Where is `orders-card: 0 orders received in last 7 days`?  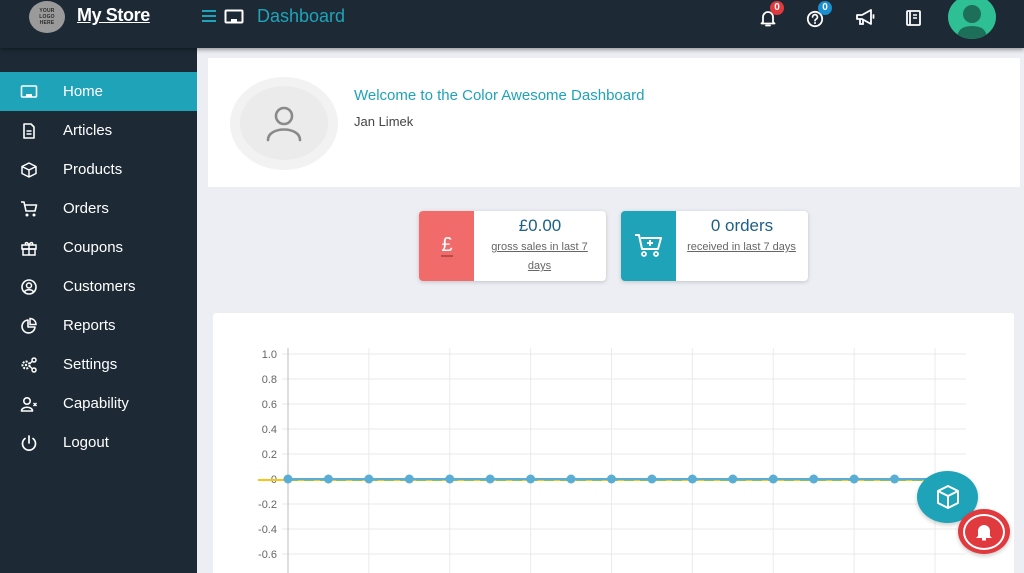 orders-card: 0 orders received in last 7 days is located at coordinates (714, 246).